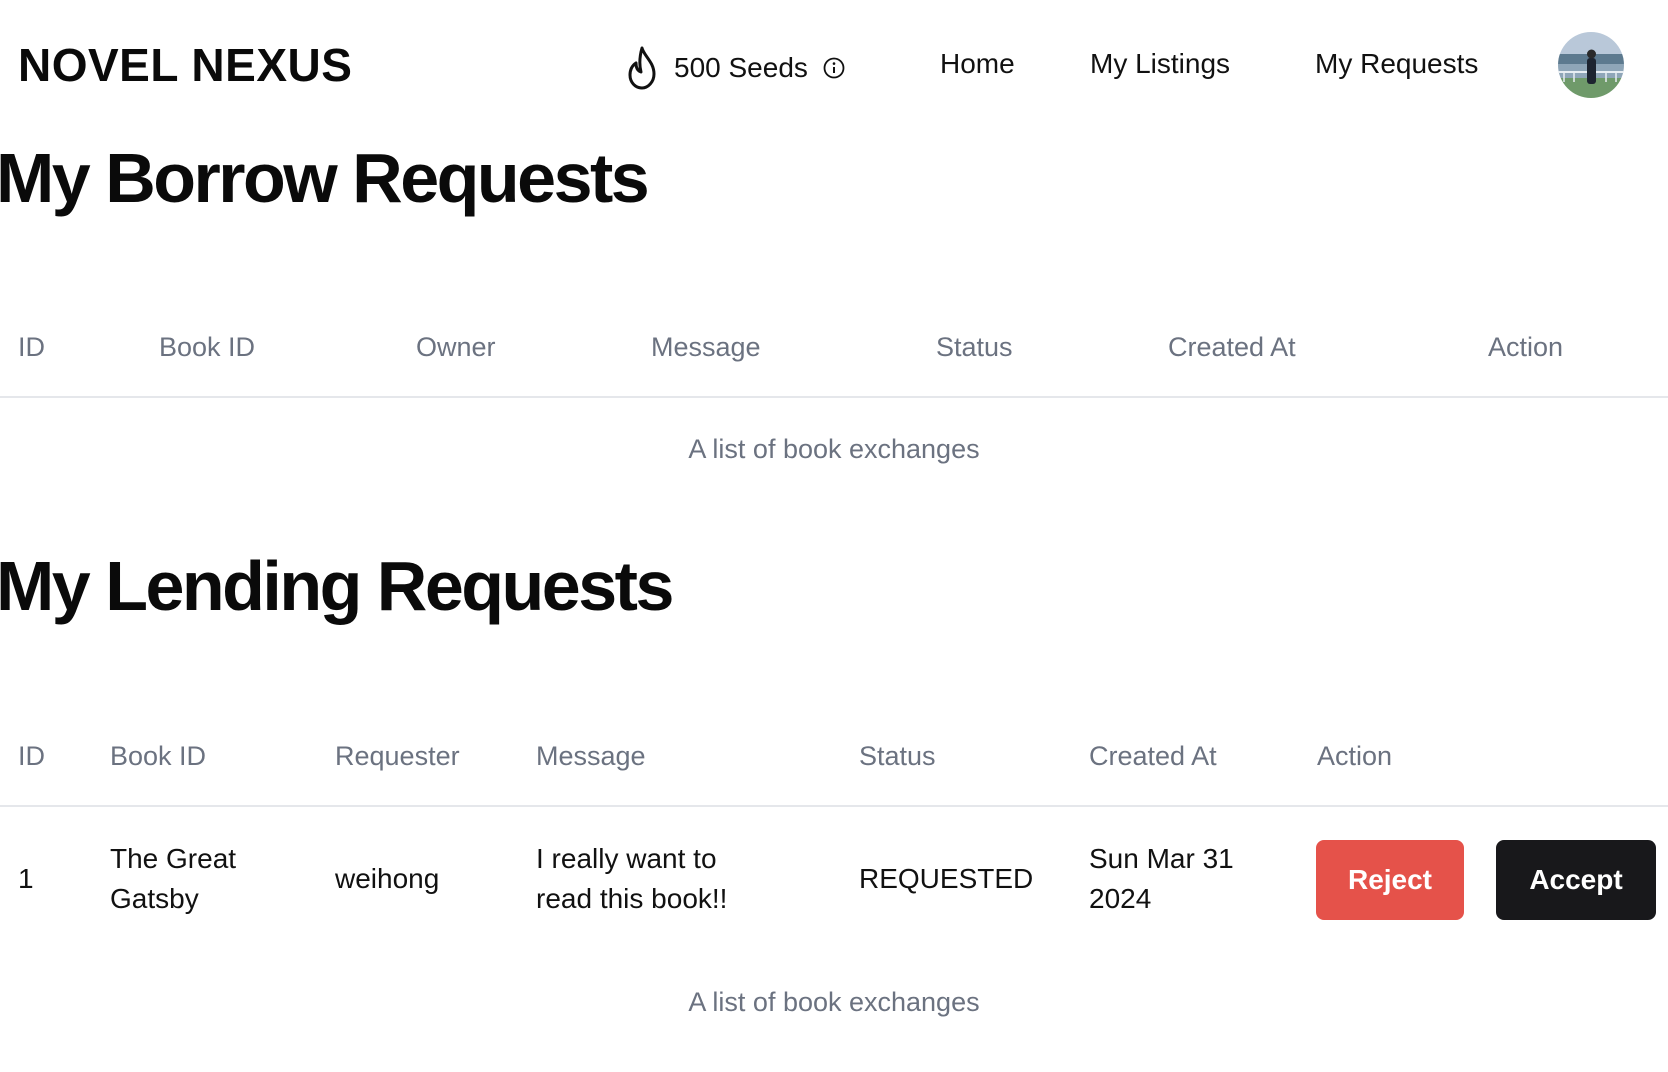 The width and height of the screenshot is (1668, 1072). Describe the element at coordinates (154, 898) in the screenshot. I see `cell-book-line: Gatsby` at that location.